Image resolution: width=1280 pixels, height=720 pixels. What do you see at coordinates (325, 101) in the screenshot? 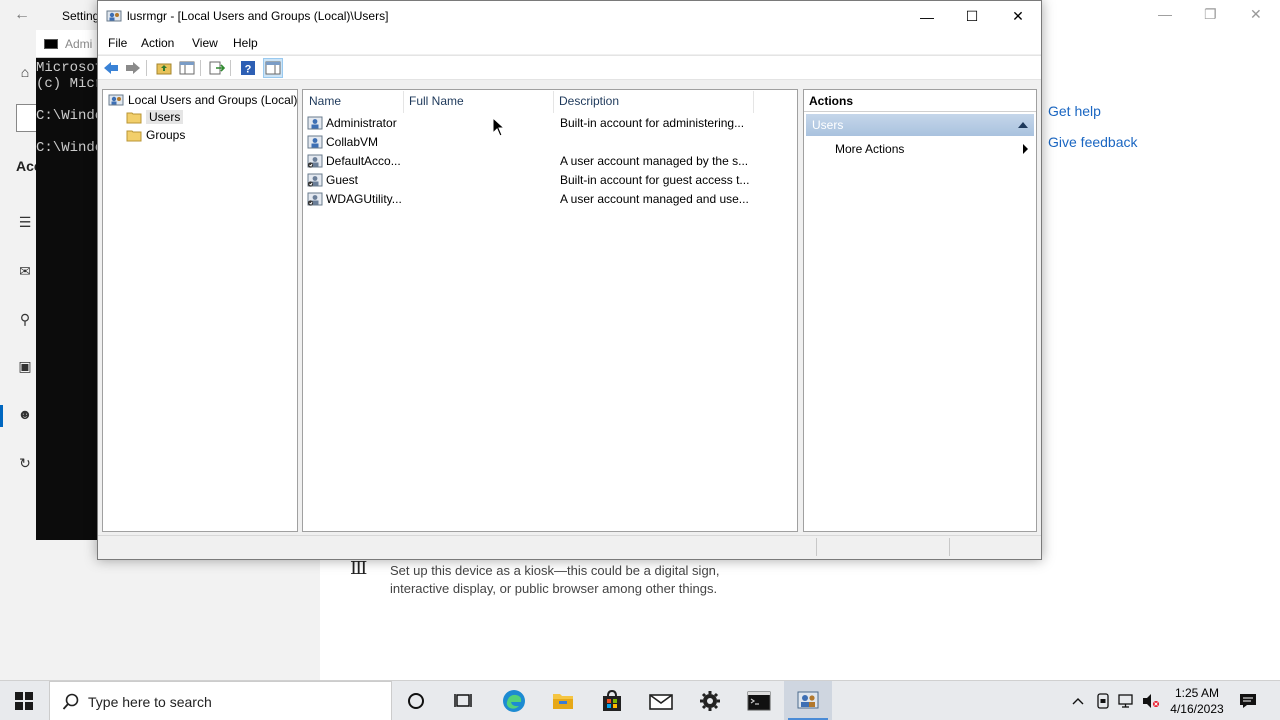
I see `column-header-name: Name` at bounding box center [325, 101].